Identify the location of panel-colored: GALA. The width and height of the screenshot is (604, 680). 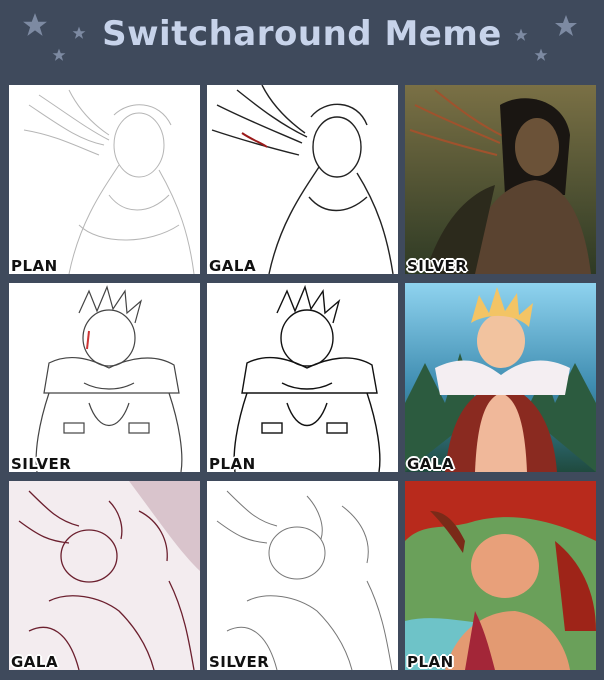
(500, 377).